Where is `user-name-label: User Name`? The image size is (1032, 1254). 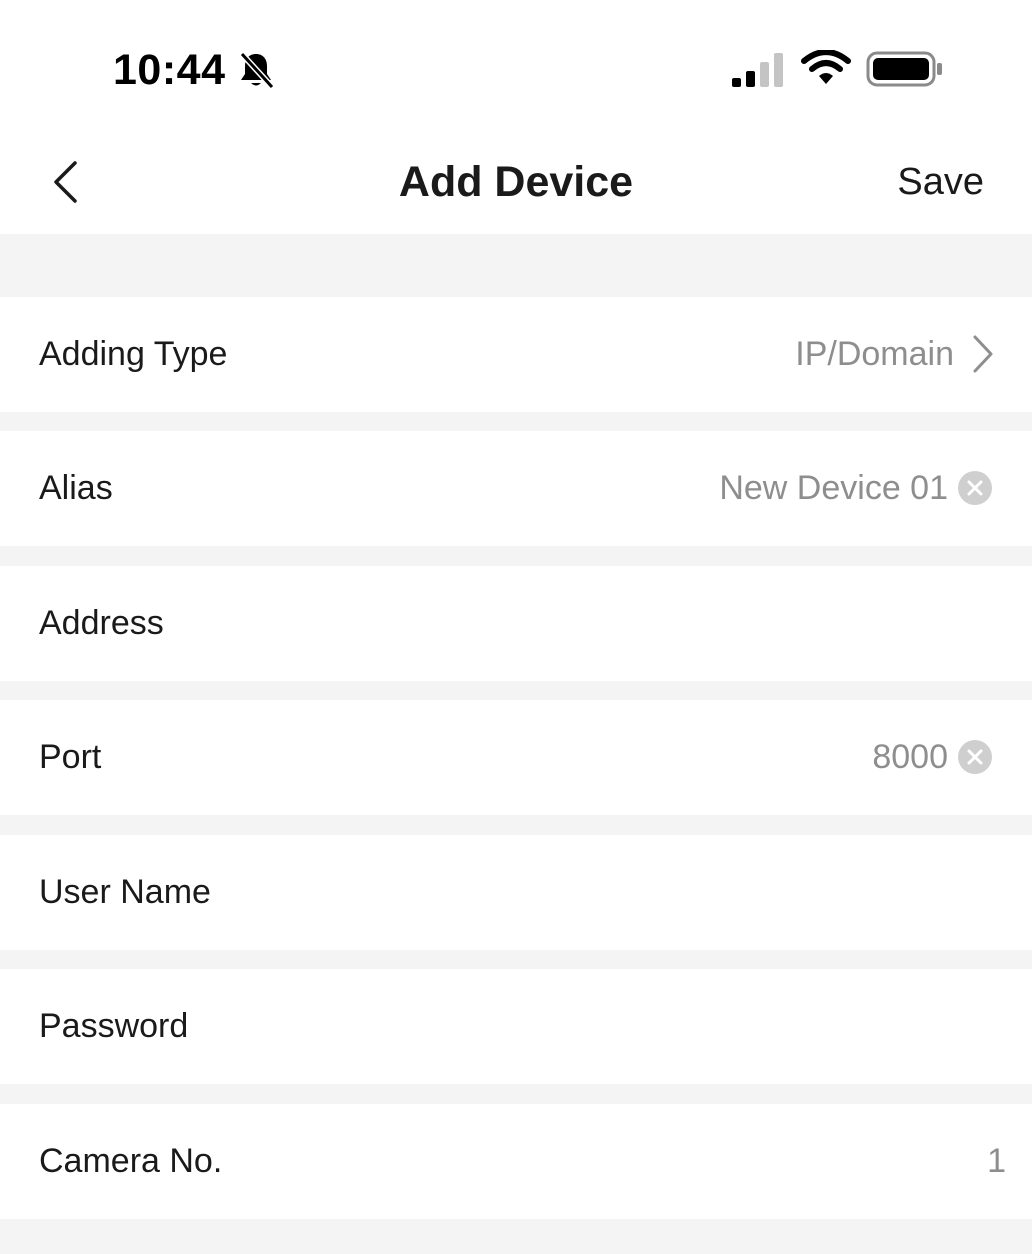
user-name-label: User Name is located at coordinates (125, 892).